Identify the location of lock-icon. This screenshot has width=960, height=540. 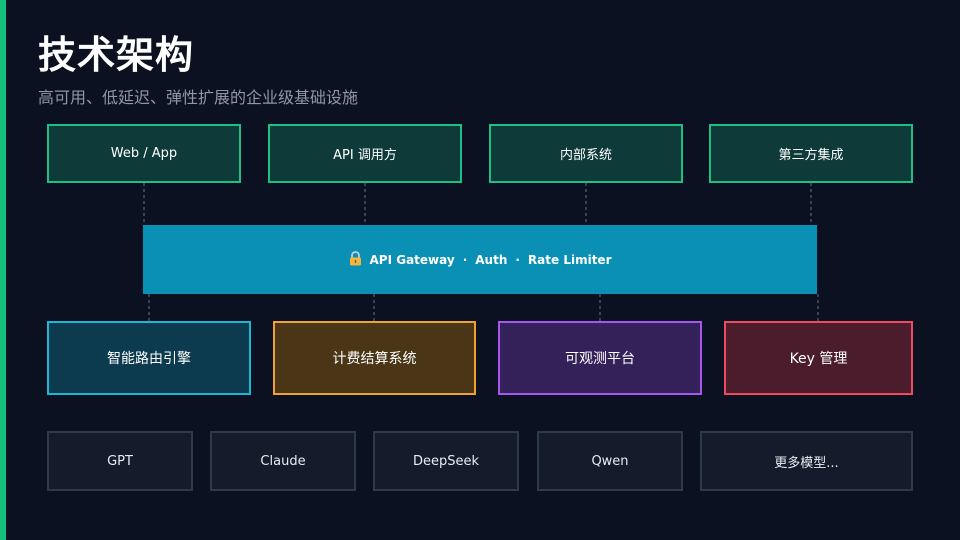
(355, 259).